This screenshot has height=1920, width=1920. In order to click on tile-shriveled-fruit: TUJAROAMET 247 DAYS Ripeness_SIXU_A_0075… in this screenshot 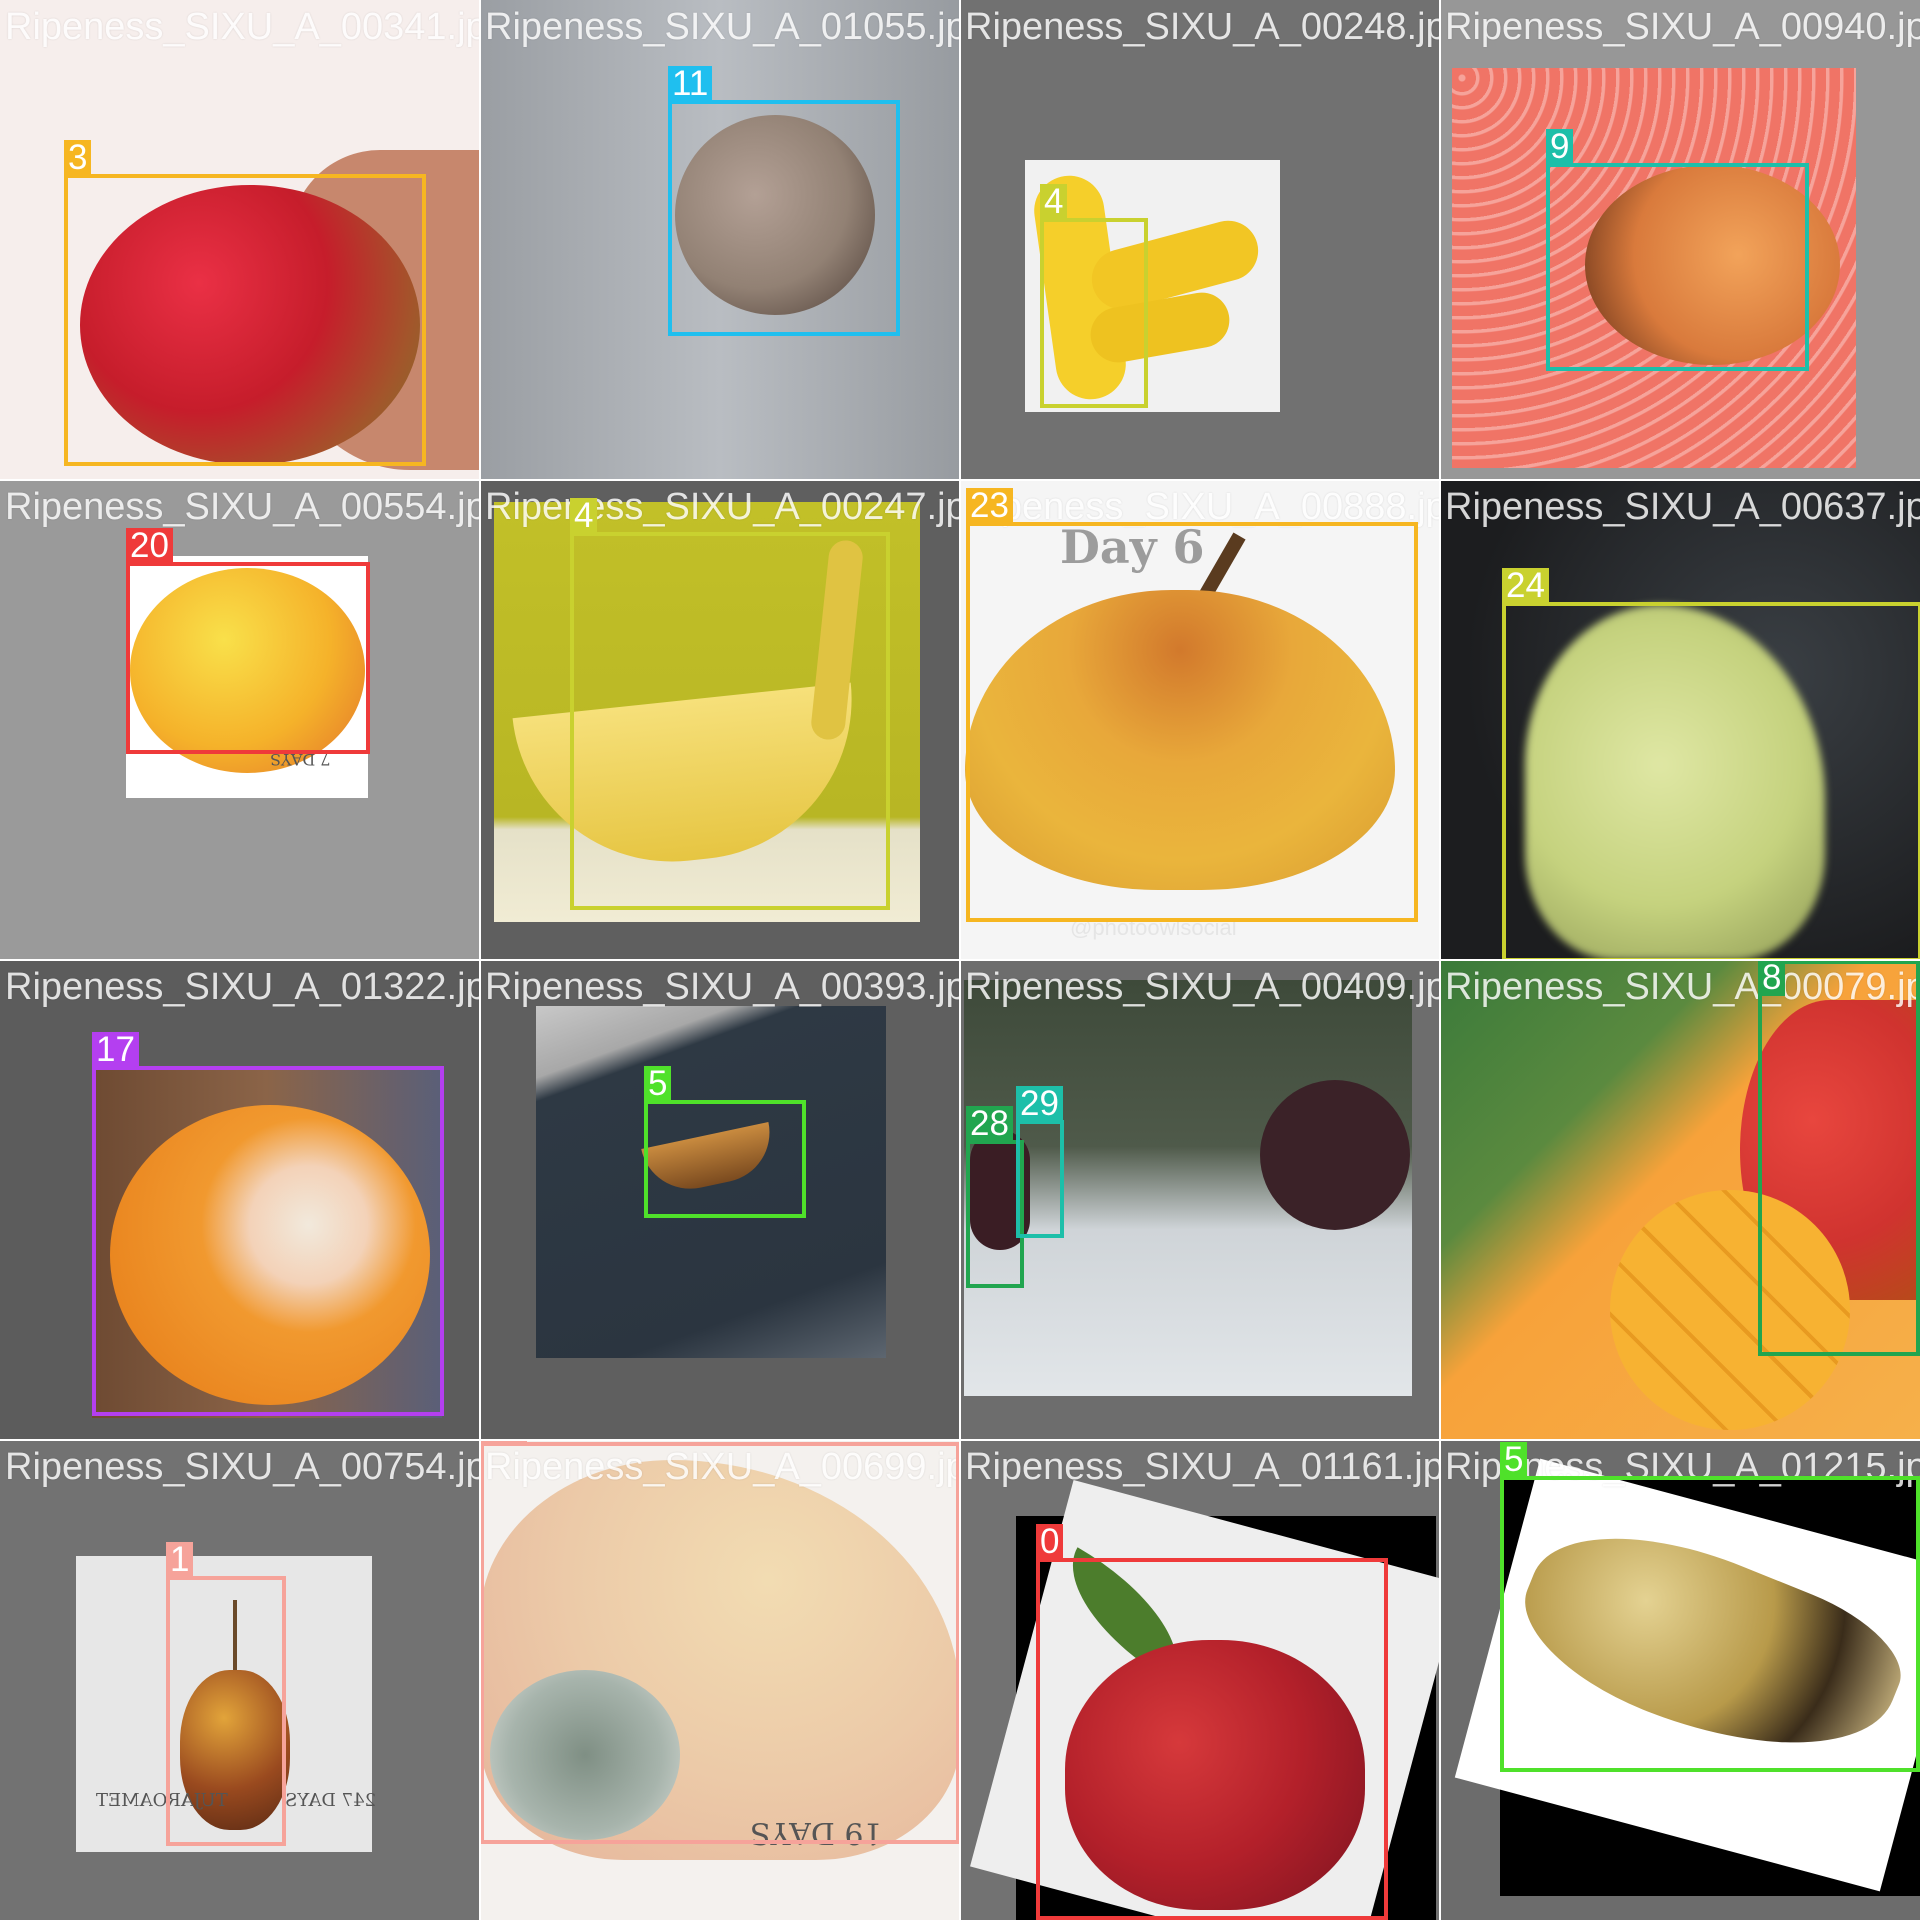, I will do `click(240, 1680)`.